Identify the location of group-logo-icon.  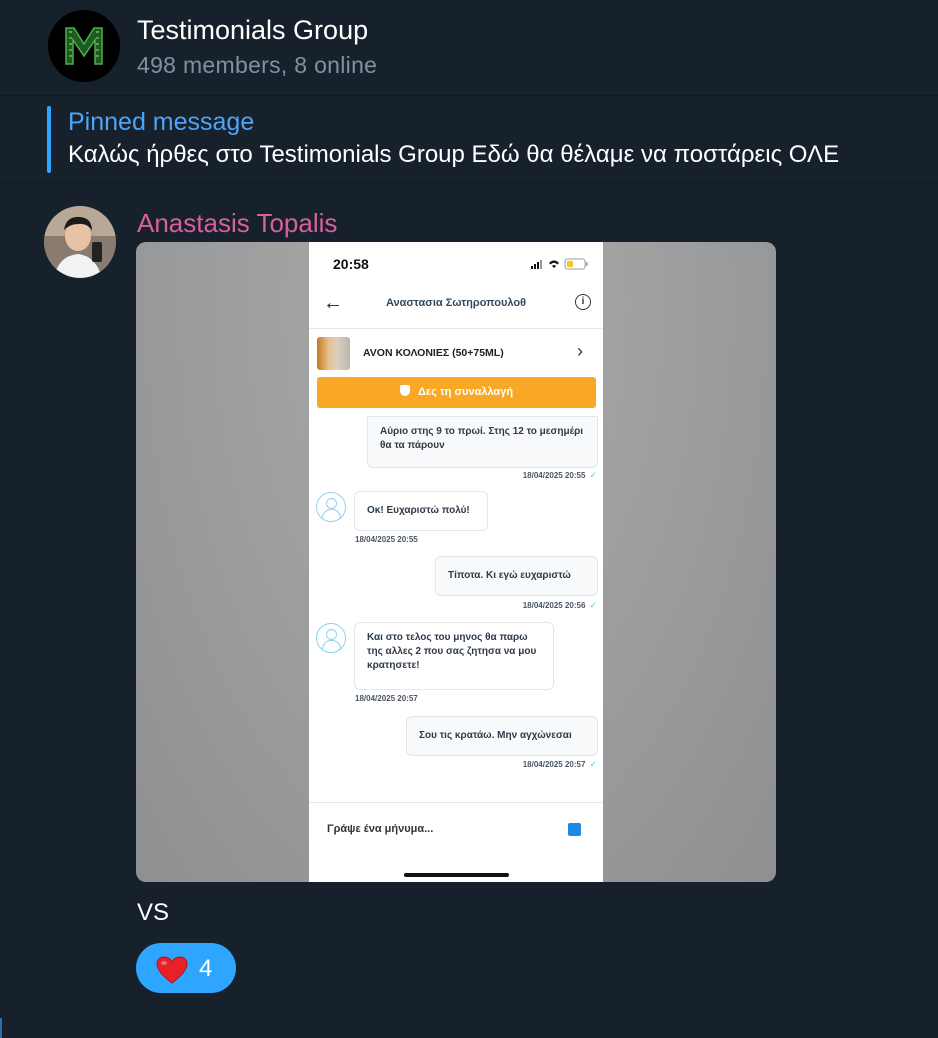
(84, 46).